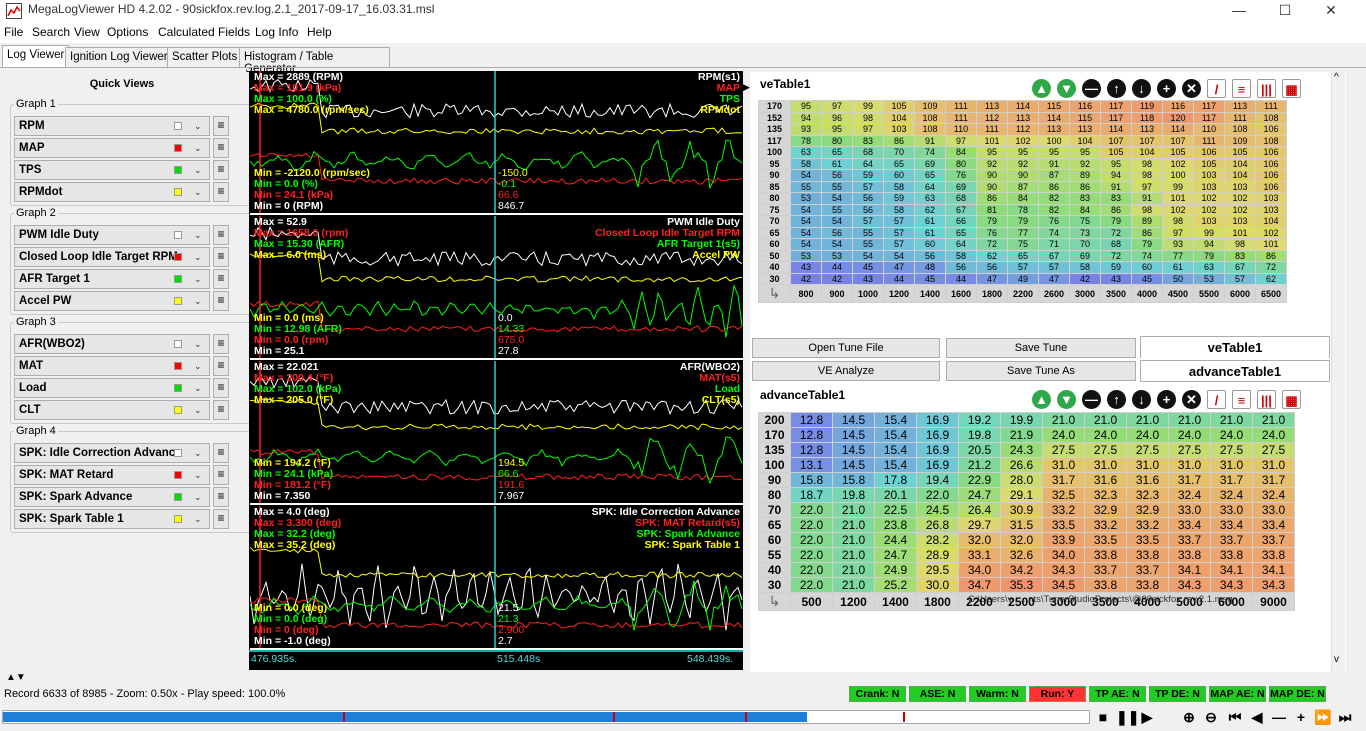  I want to click on table-cell: 97, so click(1178, 232).